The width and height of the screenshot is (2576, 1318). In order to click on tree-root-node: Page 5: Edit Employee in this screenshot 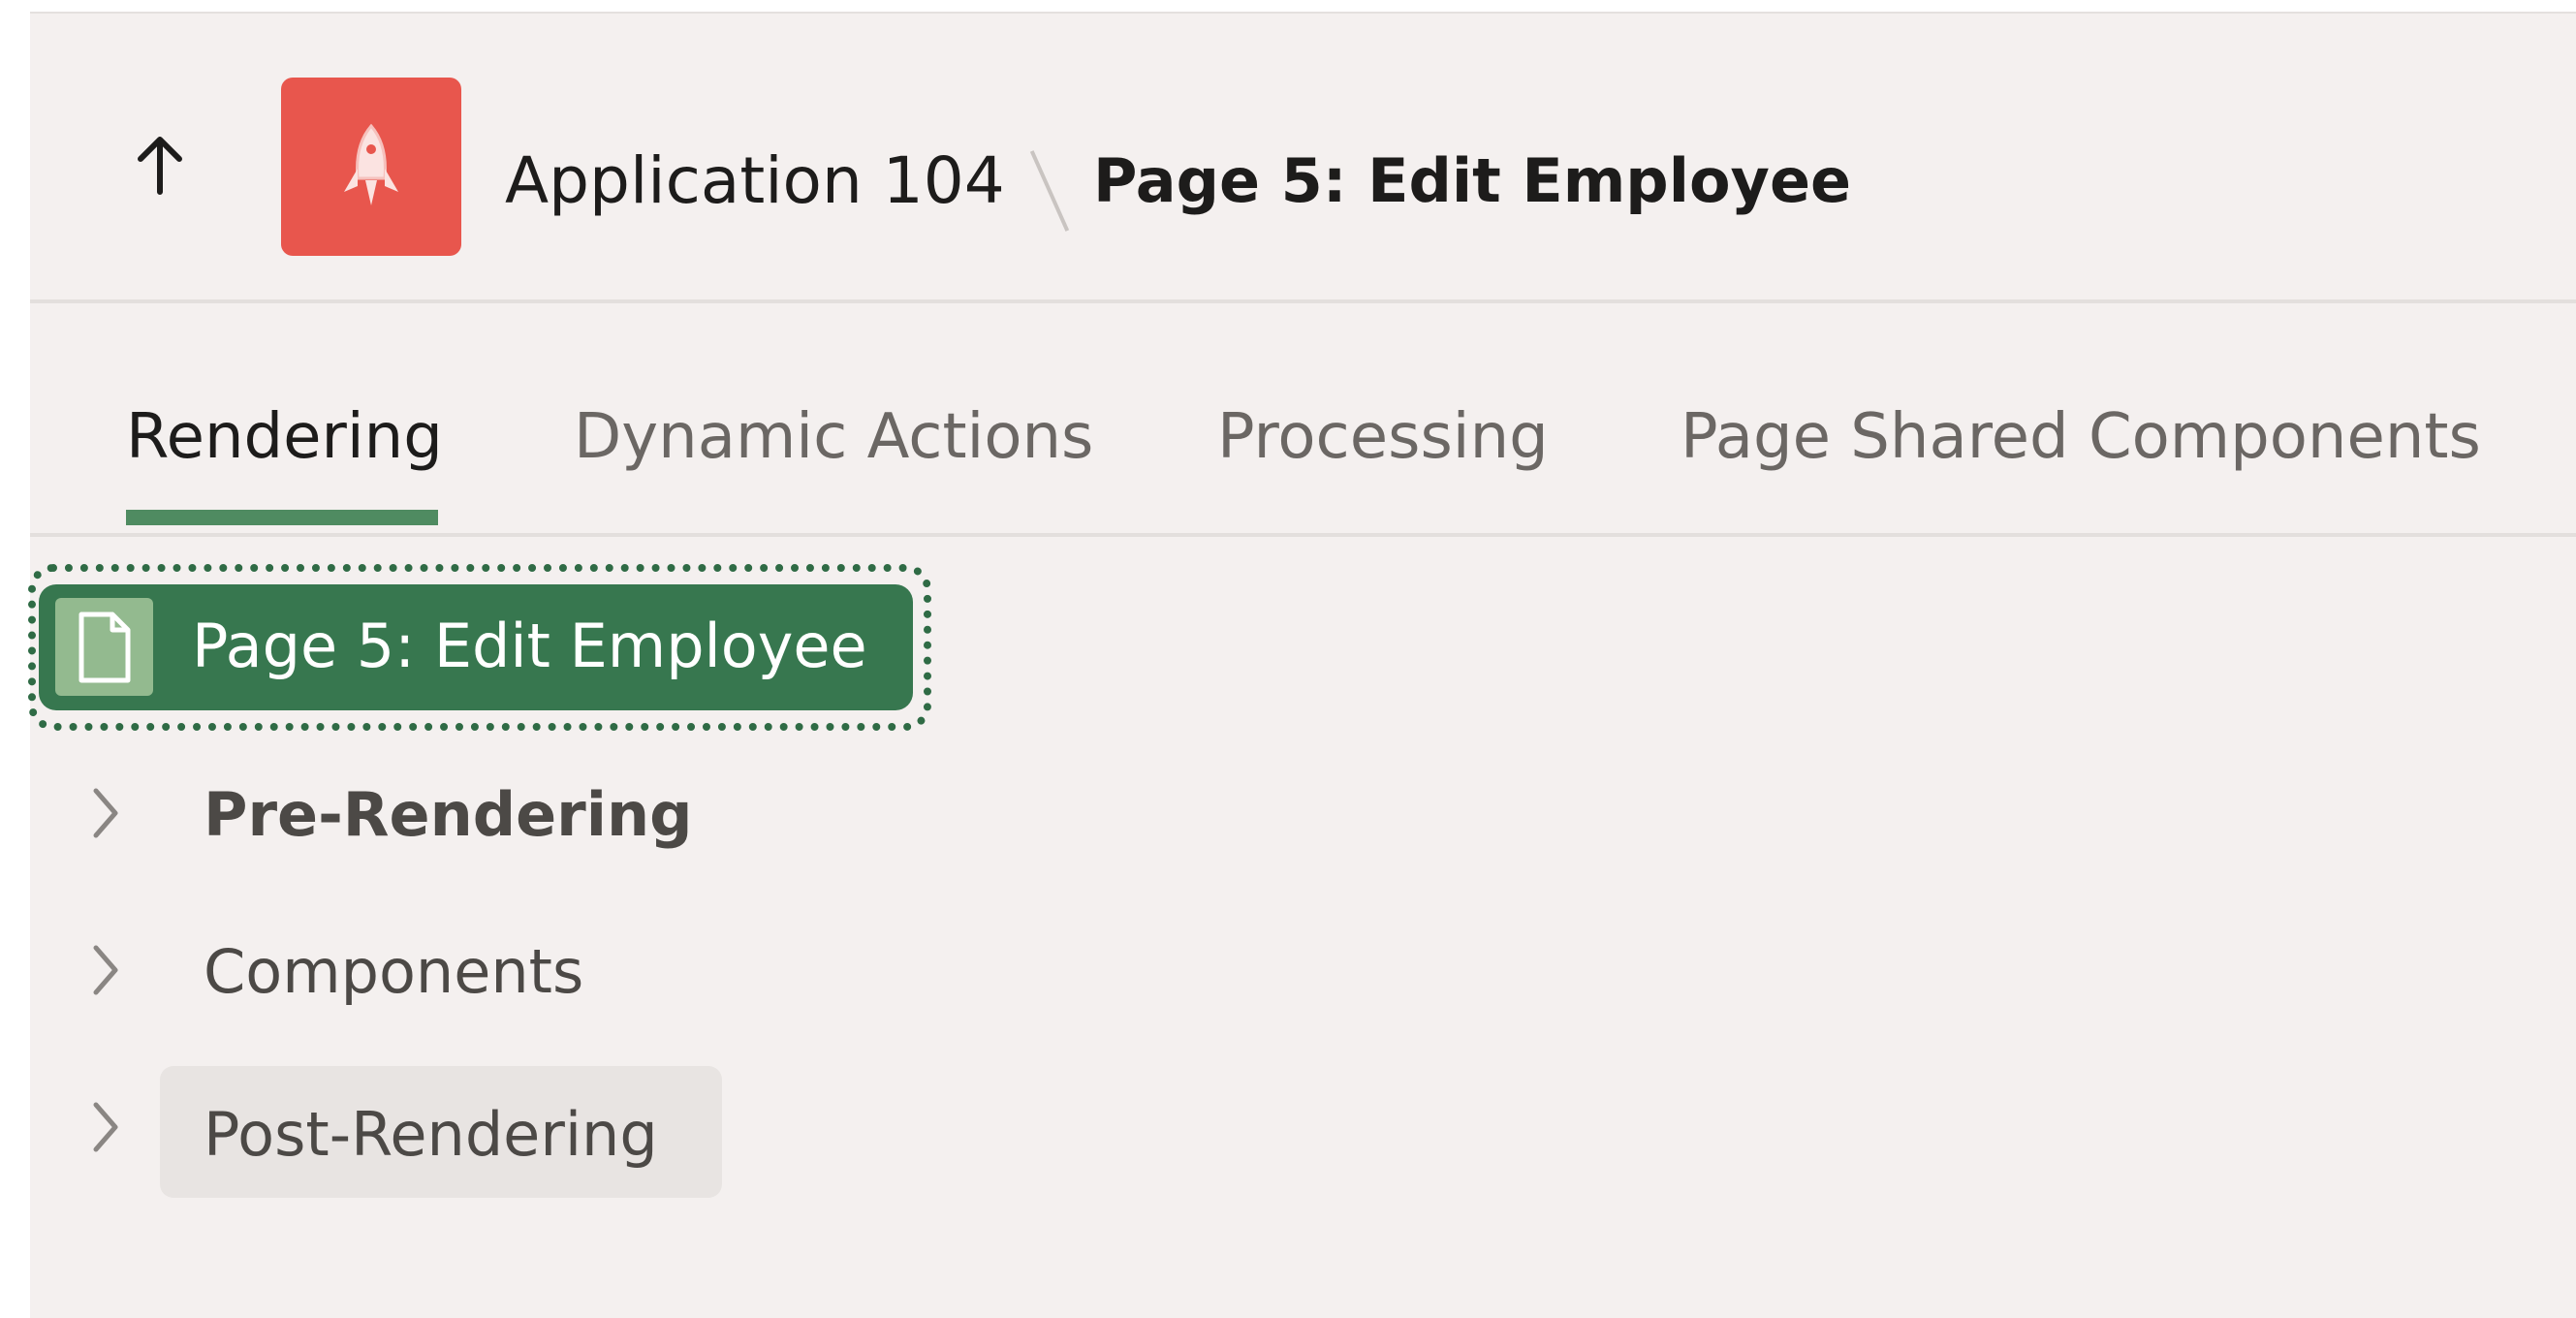, I will do `click(476, 647)`.